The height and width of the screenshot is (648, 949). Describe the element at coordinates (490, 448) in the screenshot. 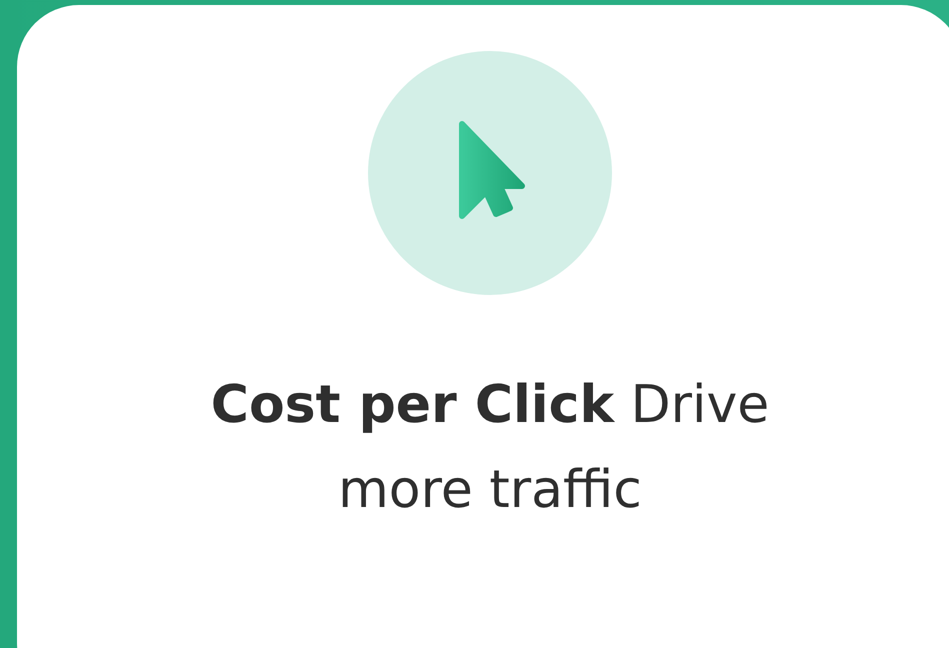

I see `headline: Cost per Click Drive more traffic` at that location.